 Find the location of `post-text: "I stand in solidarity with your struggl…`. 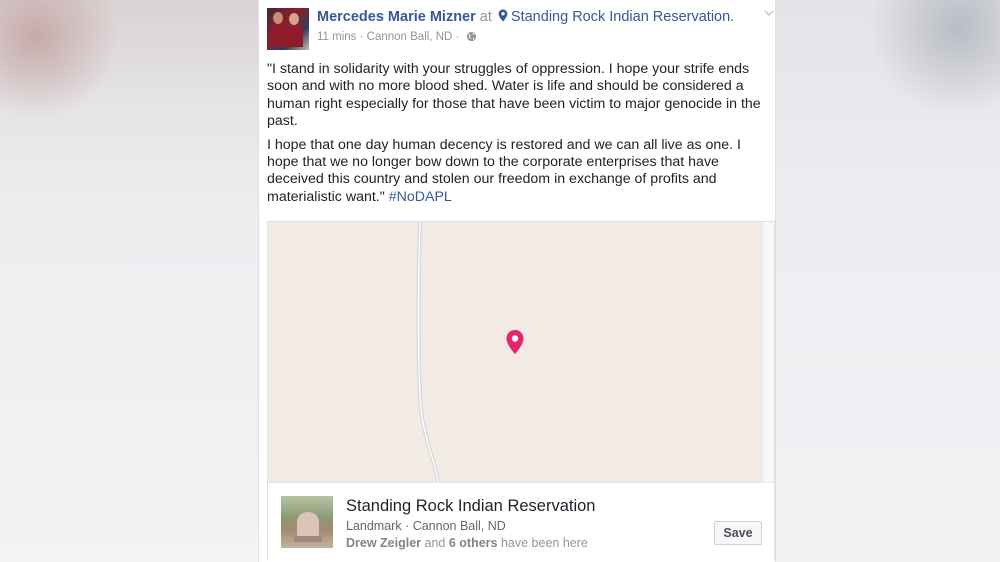

post-text: "I stand in solidarity with your struggl… is located at coordinates (517, 136).